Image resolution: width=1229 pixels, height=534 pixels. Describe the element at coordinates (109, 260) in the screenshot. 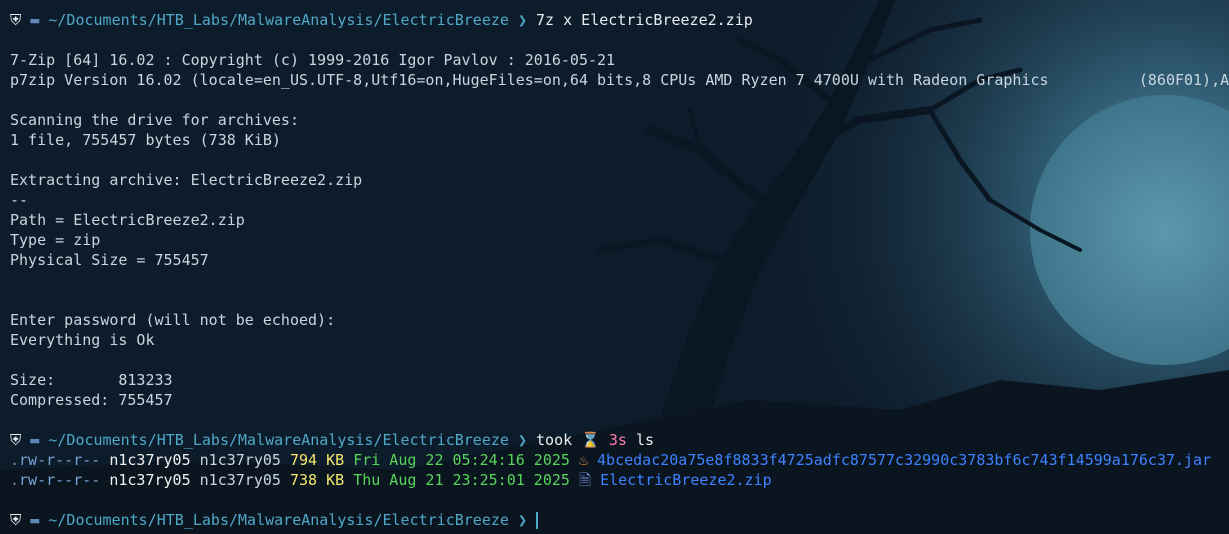

I see `output-line: Physical Size = 755457` at that location.